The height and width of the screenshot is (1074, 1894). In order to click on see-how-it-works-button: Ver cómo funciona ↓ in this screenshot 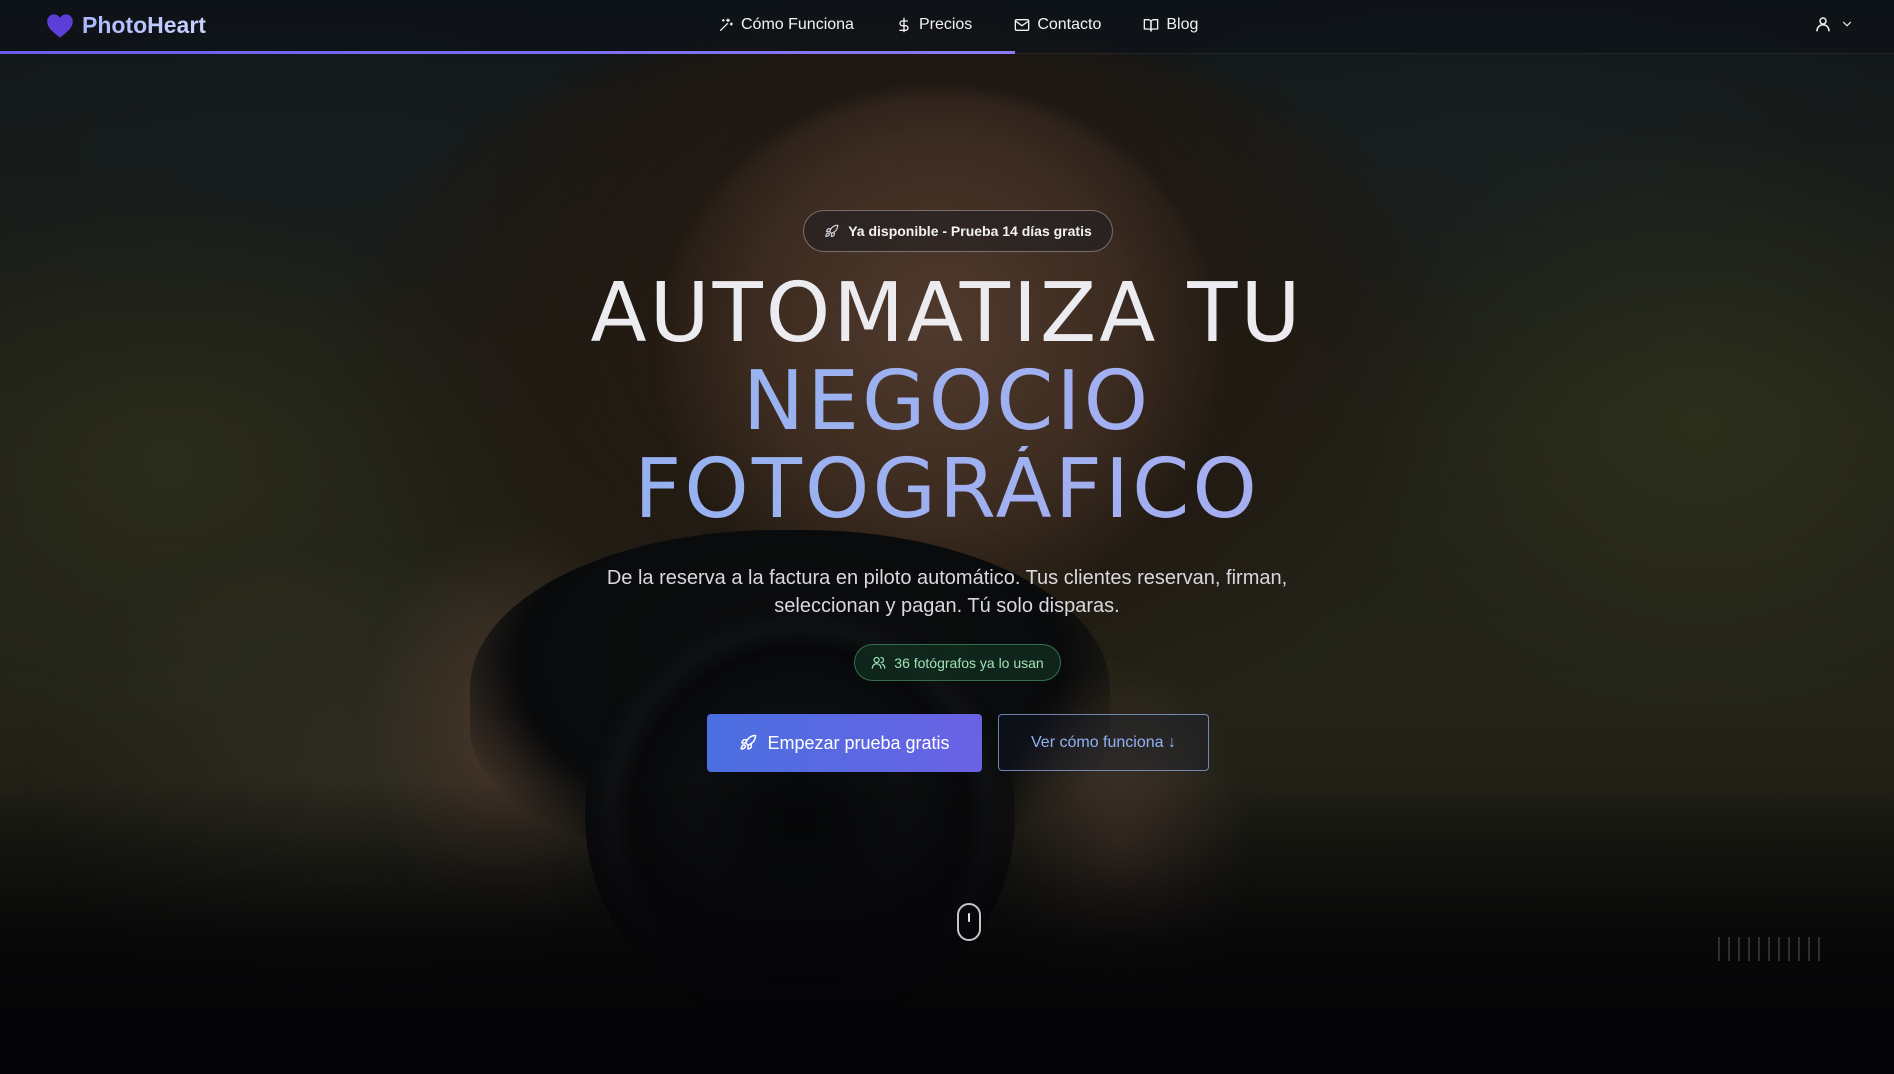, I will do `click(1103, 742)`.